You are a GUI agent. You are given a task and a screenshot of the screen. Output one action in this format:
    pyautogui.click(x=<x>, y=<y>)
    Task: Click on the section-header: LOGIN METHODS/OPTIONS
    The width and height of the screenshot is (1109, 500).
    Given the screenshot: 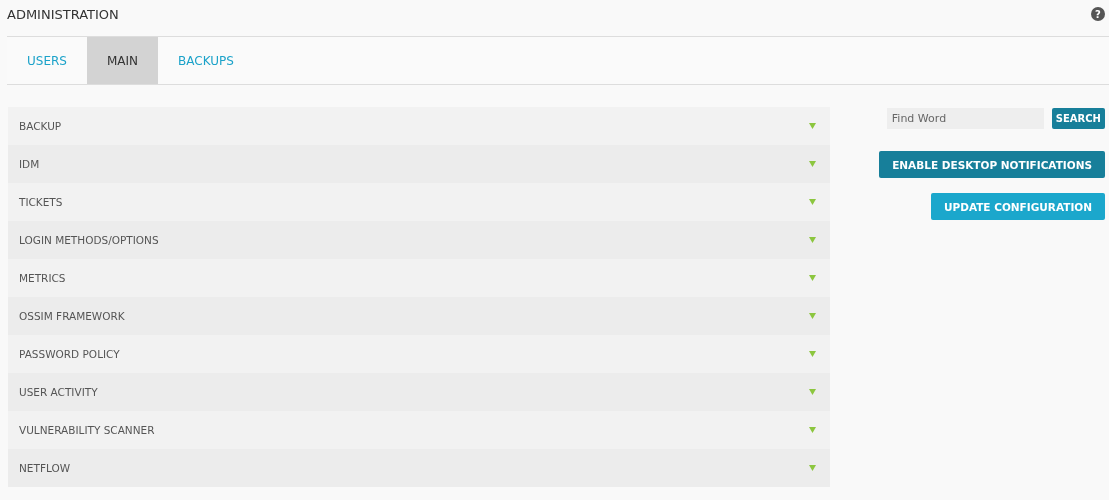 What is the action you would take?
    pyautogui.click(x=419, y=240)
    